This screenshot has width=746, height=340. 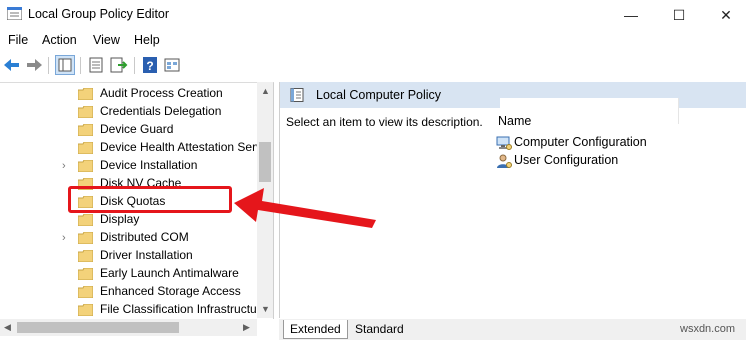 I want to click on export-list-icon, so click(x=118, y=65).